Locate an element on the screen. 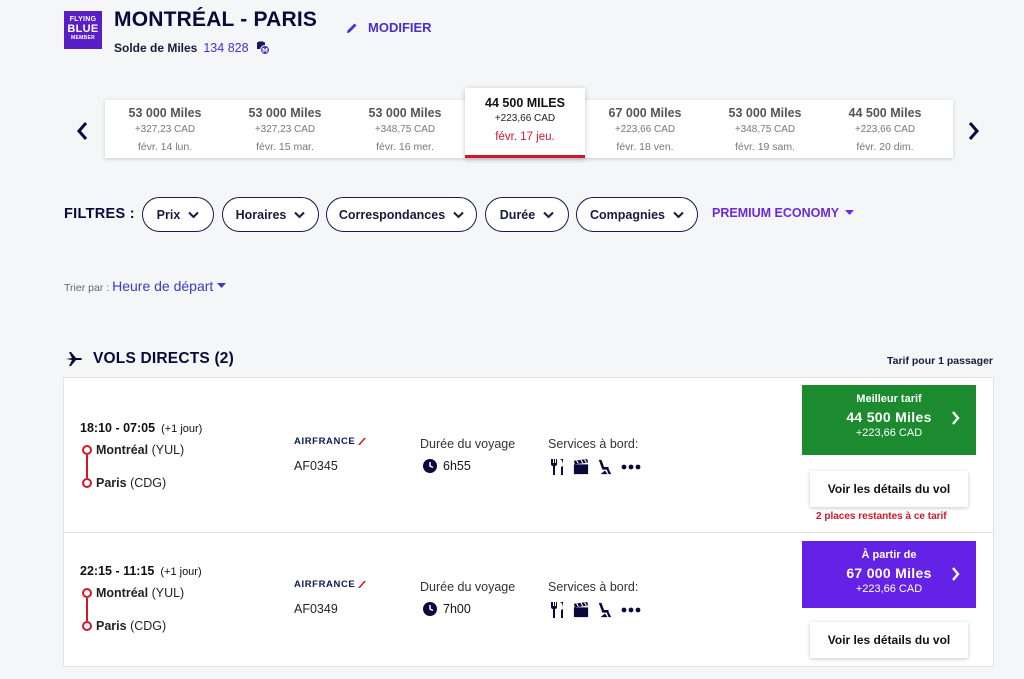 The height and width of the screenshot is (679, 1024). flight-times: 22:15 - 11:15 (+1 jour) is located at coordinates (141, 571).